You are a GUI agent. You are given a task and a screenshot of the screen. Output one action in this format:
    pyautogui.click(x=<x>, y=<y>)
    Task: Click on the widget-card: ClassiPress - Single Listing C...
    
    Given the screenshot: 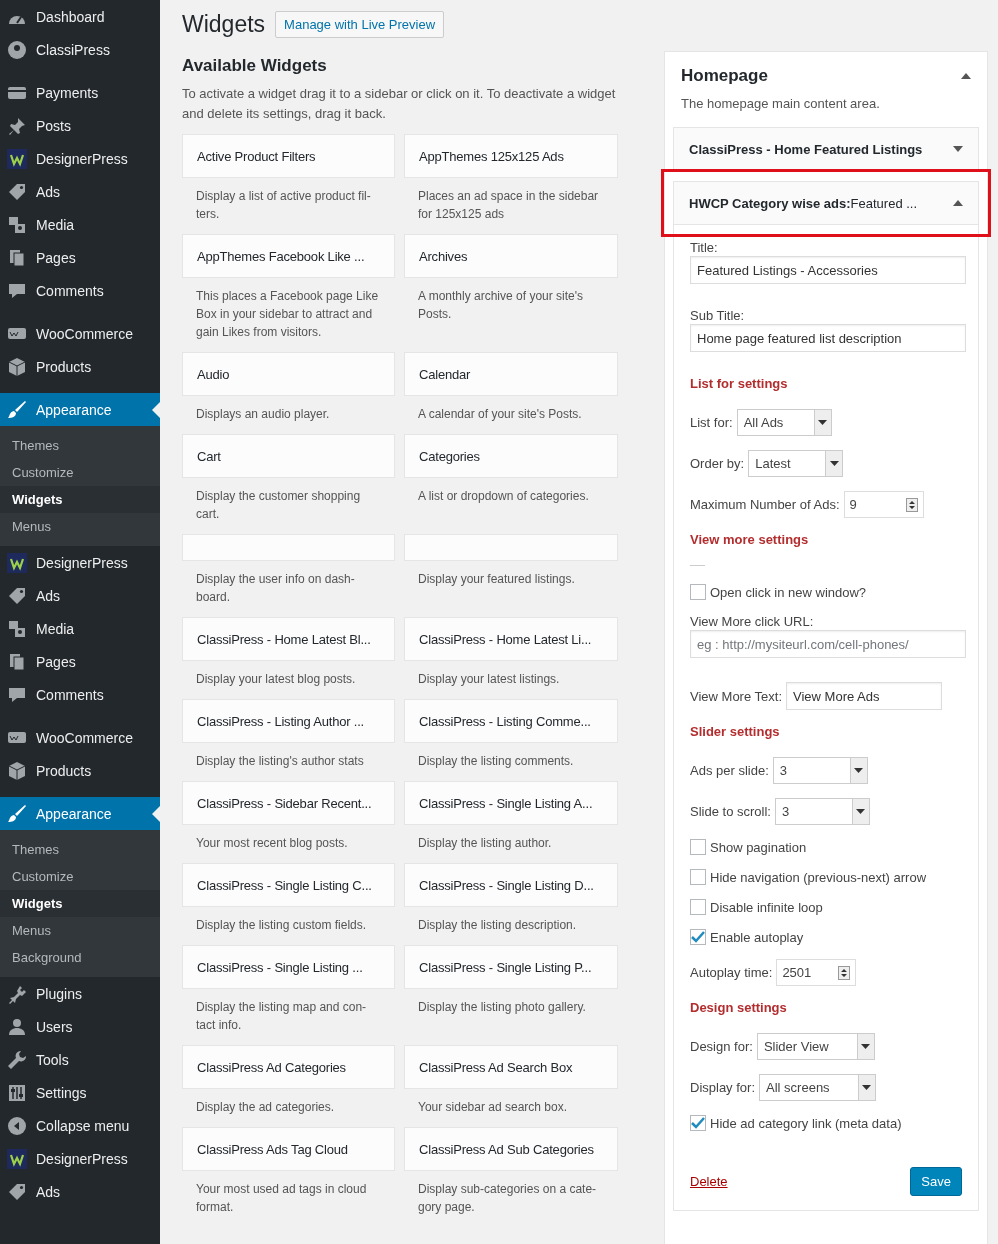 What is the action you would take?
    pyautogui.click(x=288, y=885)
    